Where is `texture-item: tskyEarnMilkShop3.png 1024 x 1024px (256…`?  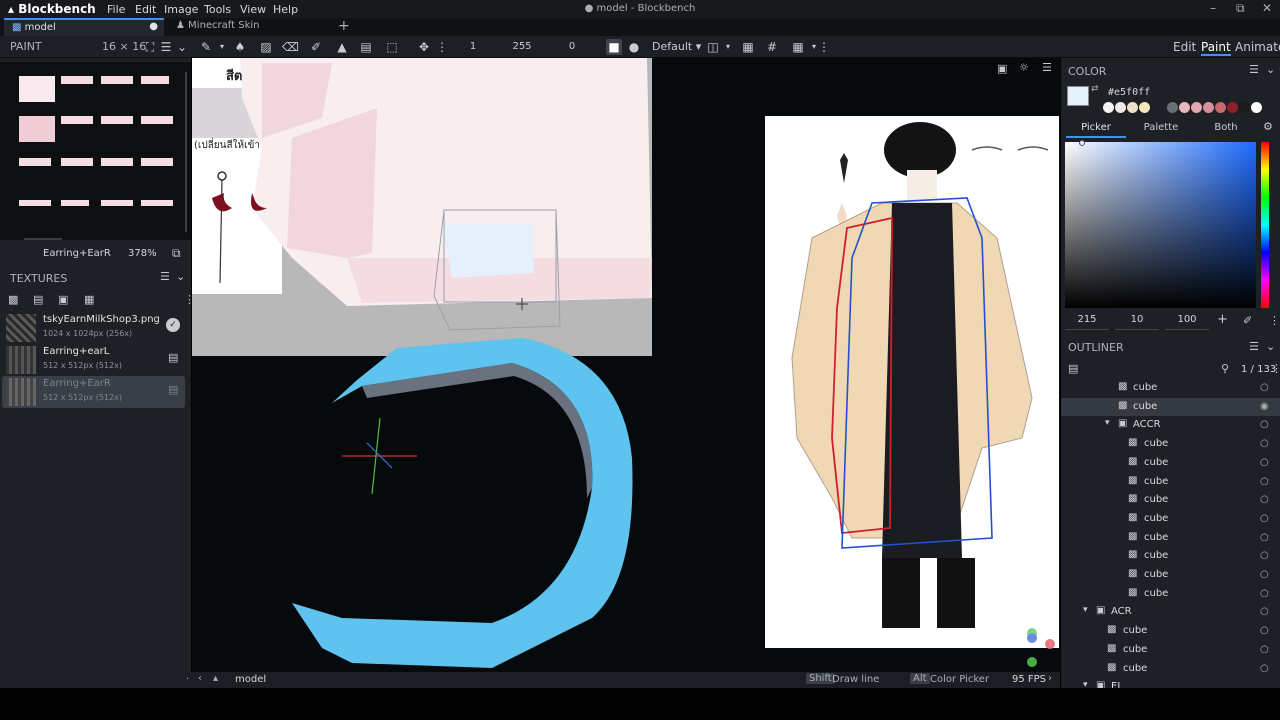
texture-item: tskyEarnMilkShop3.png 1024 x 1024px (256… is located at coordinates (93, 328).